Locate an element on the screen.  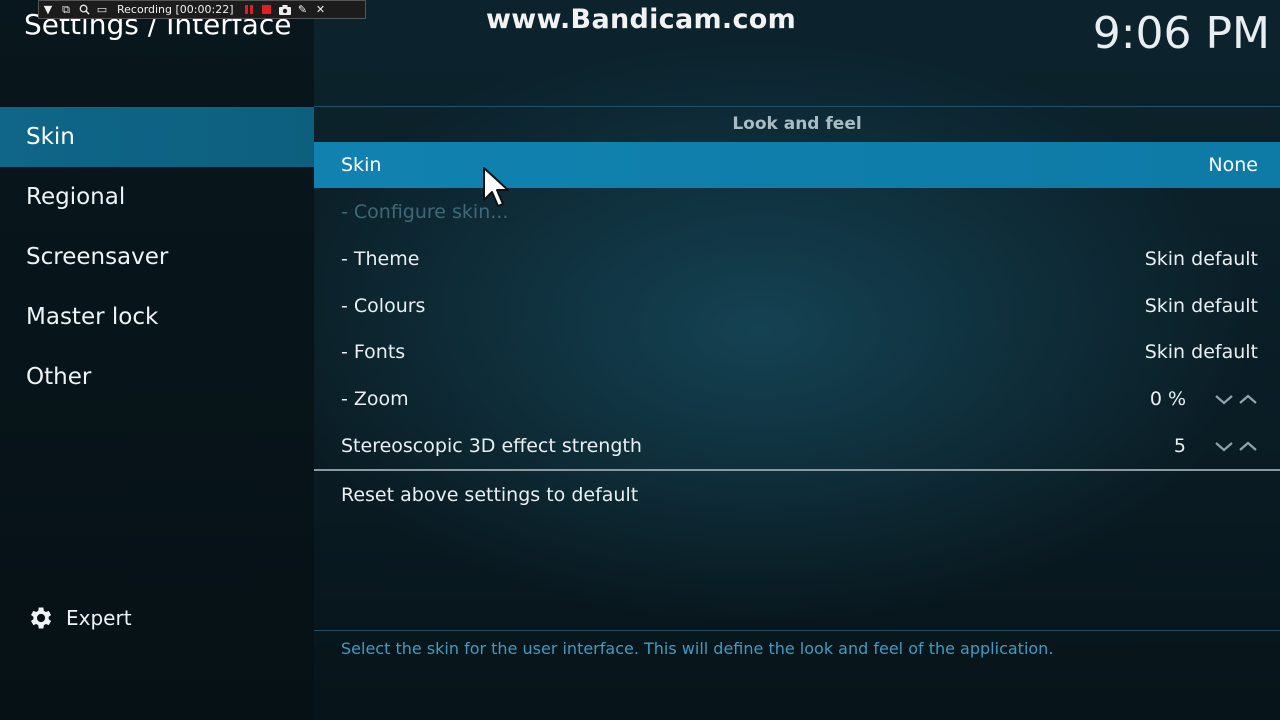
setting-label: - Fonts is located at coordinates (373, 352).